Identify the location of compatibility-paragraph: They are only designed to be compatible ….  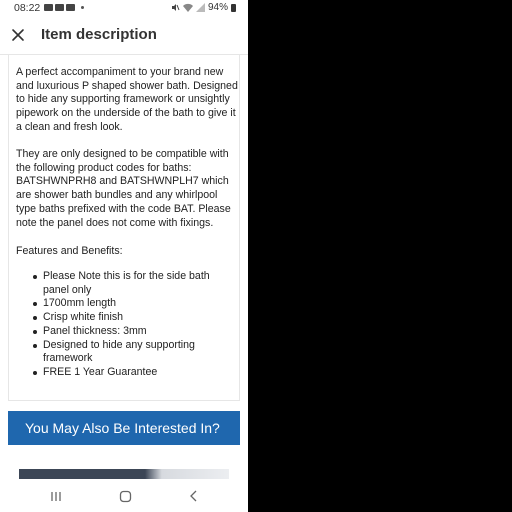
(123, 188).